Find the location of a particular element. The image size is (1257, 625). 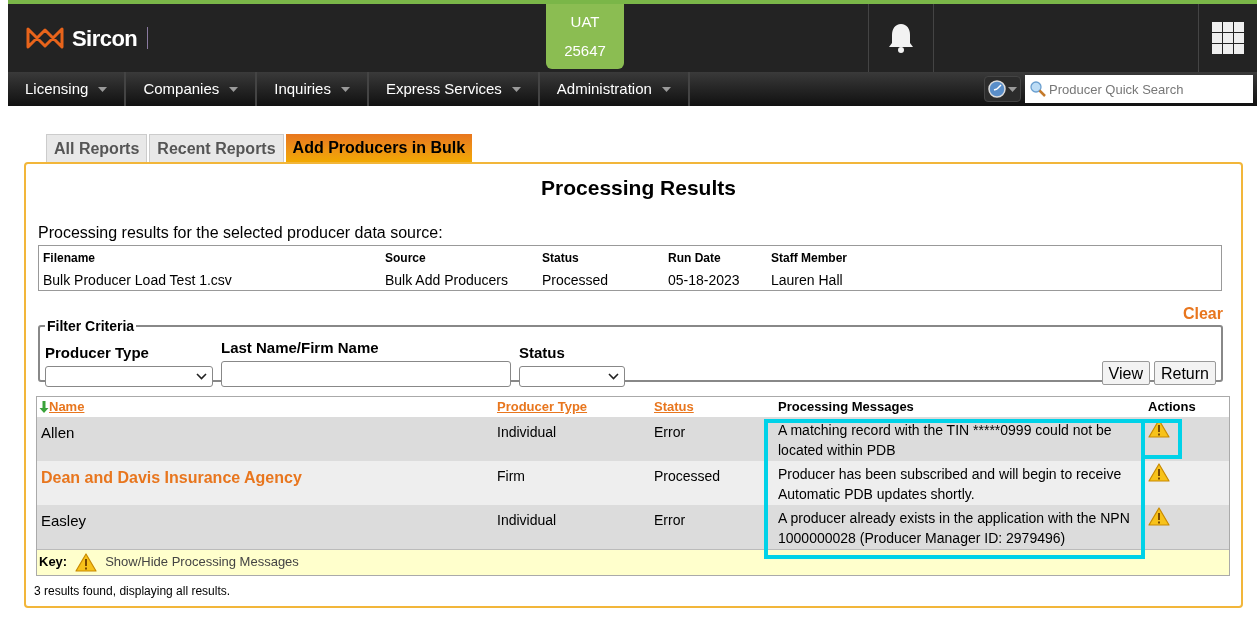

page-title: Processing Results is located at coordinates (638, 188).